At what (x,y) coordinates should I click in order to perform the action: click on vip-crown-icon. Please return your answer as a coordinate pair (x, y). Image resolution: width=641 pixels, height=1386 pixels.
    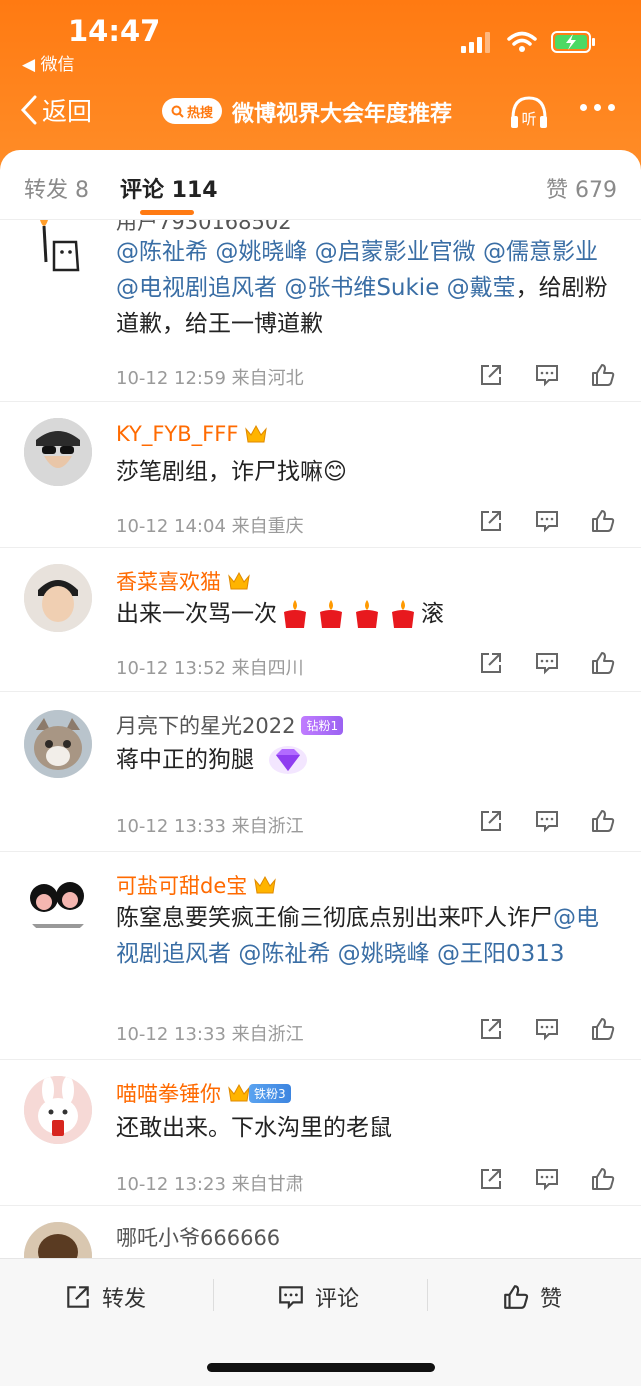
    Looking at the image, I should click on (265, 884).